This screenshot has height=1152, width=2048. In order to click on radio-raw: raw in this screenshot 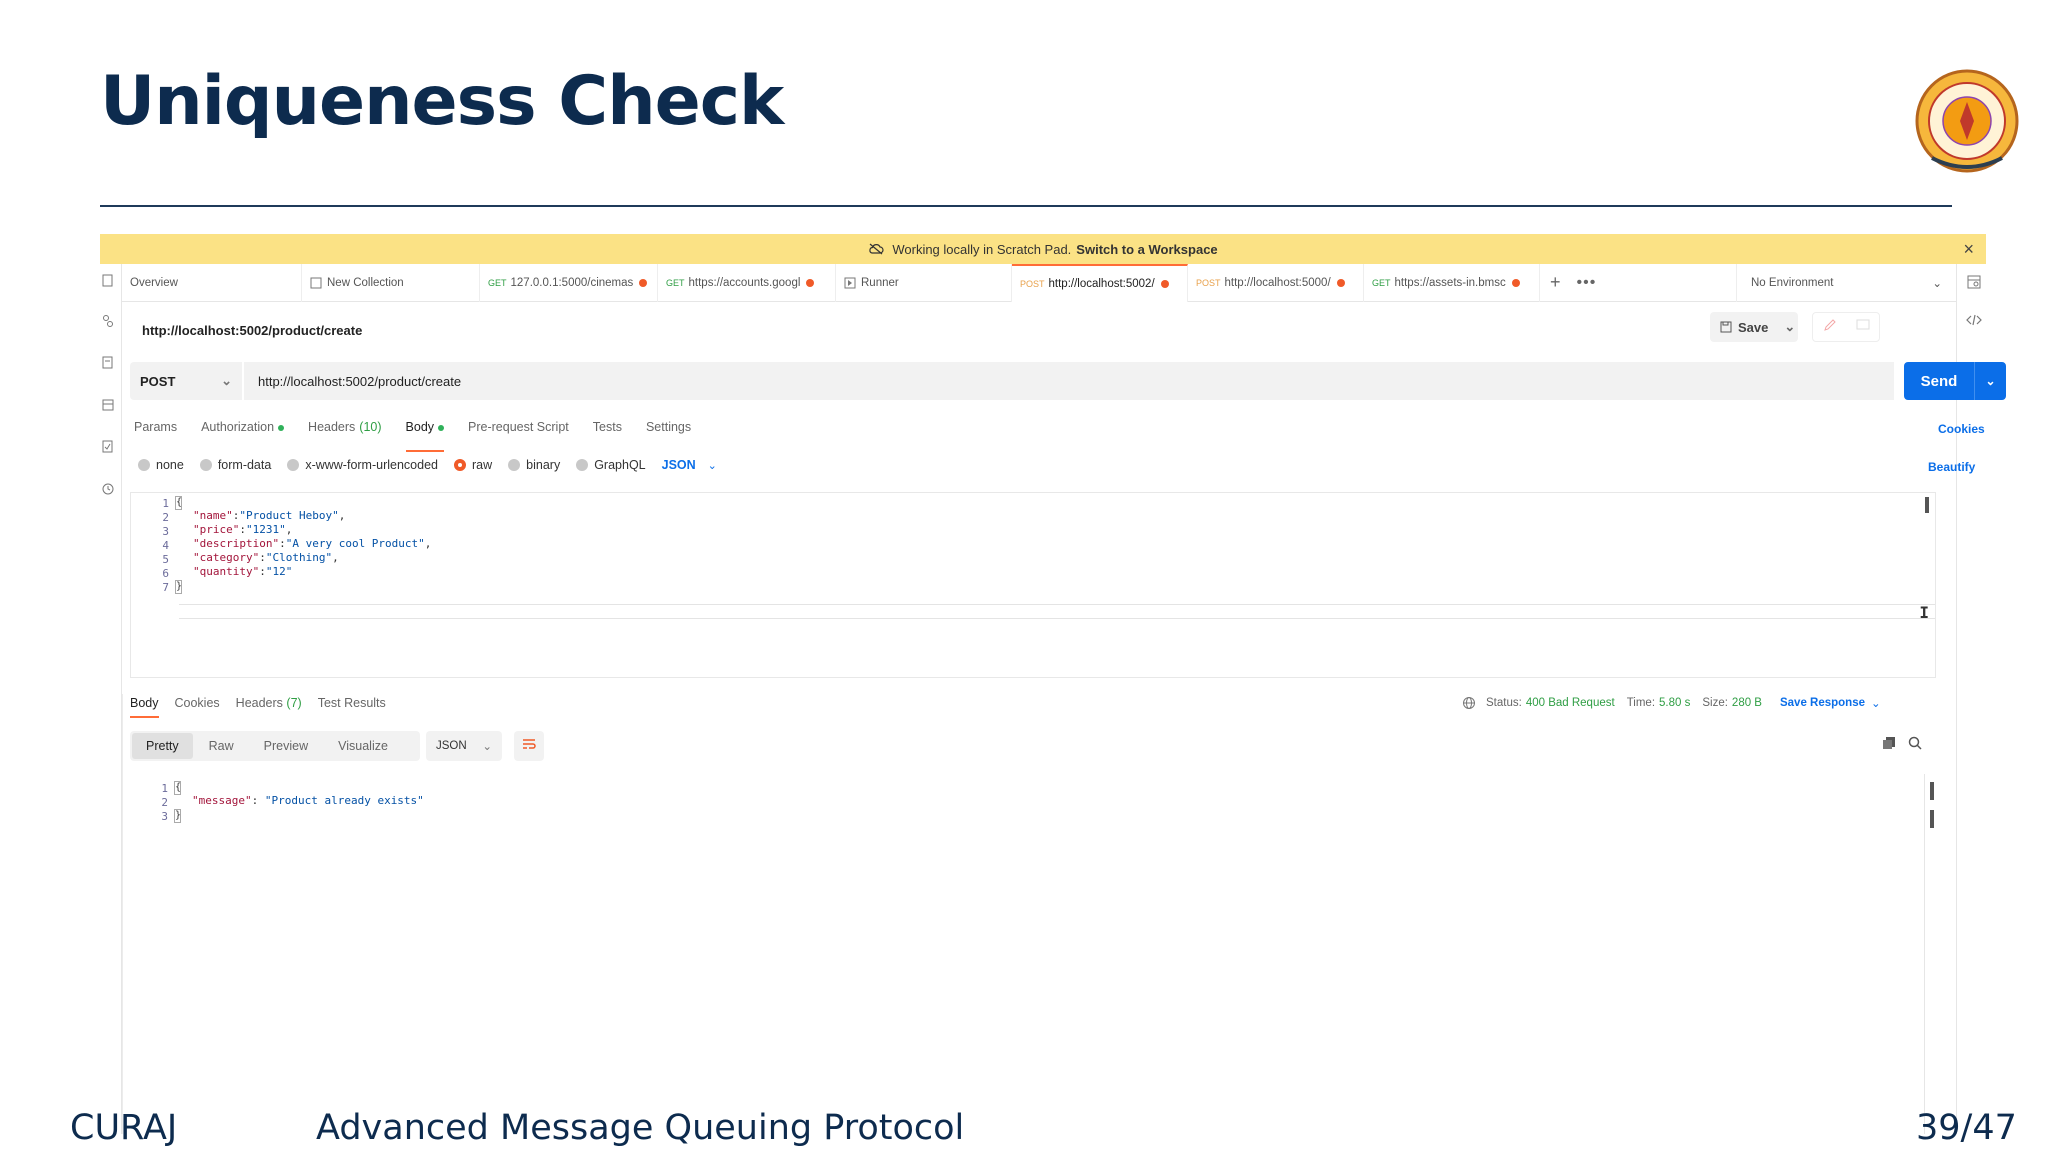, I will do `click(473, 465)`.